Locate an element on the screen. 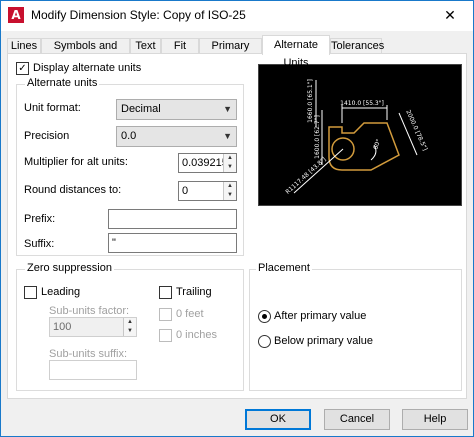 The height and width of the screenshot is (437, 474). dim-top-text: 1410.0 [55.3"] is located at coordinates (362, 103).